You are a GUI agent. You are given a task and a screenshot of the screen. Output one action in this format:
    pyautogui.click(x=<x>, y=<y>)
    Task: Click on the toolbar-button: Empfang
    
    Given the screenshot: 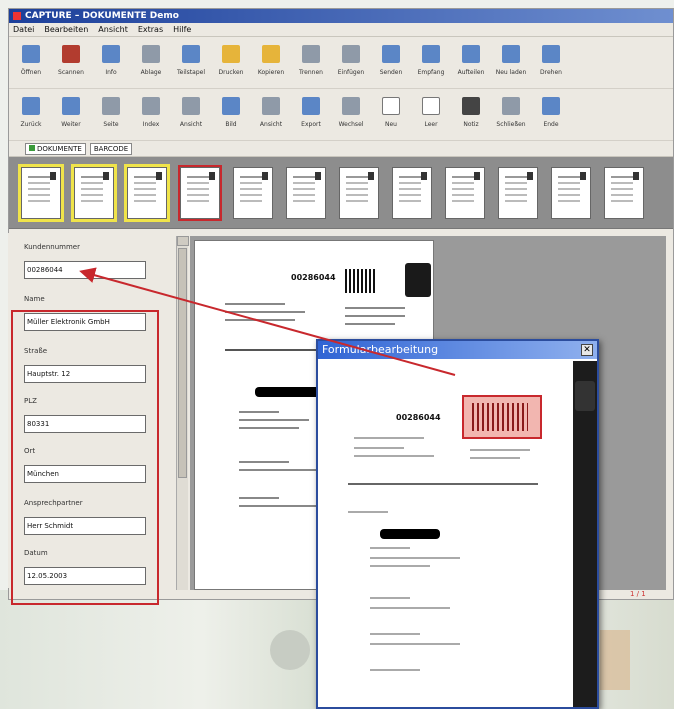 What is the action you would take?
    pyautogui.click(x=431, y=64)
    